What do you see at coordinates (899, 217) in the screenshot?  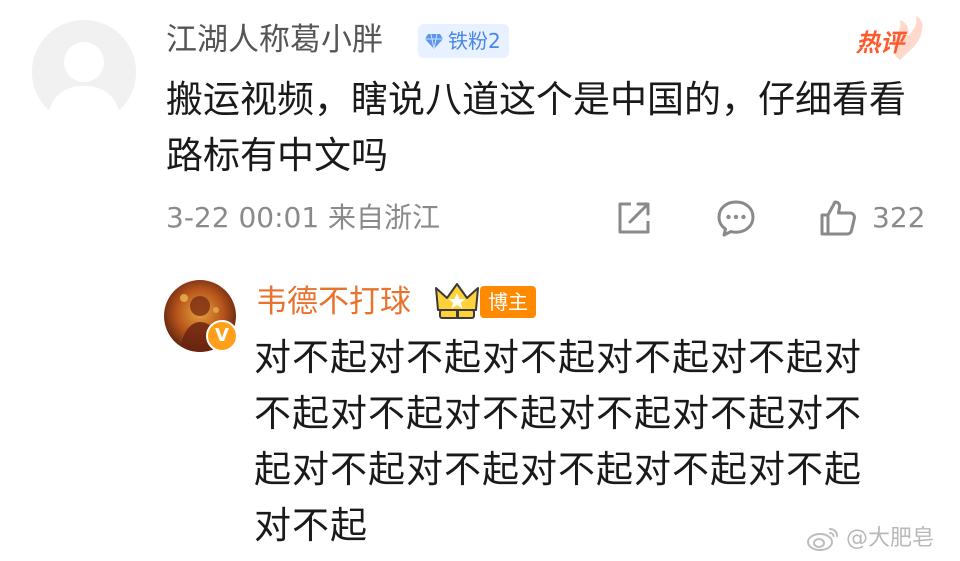 I see `like-count: 322` at bounding box center [899, 217].